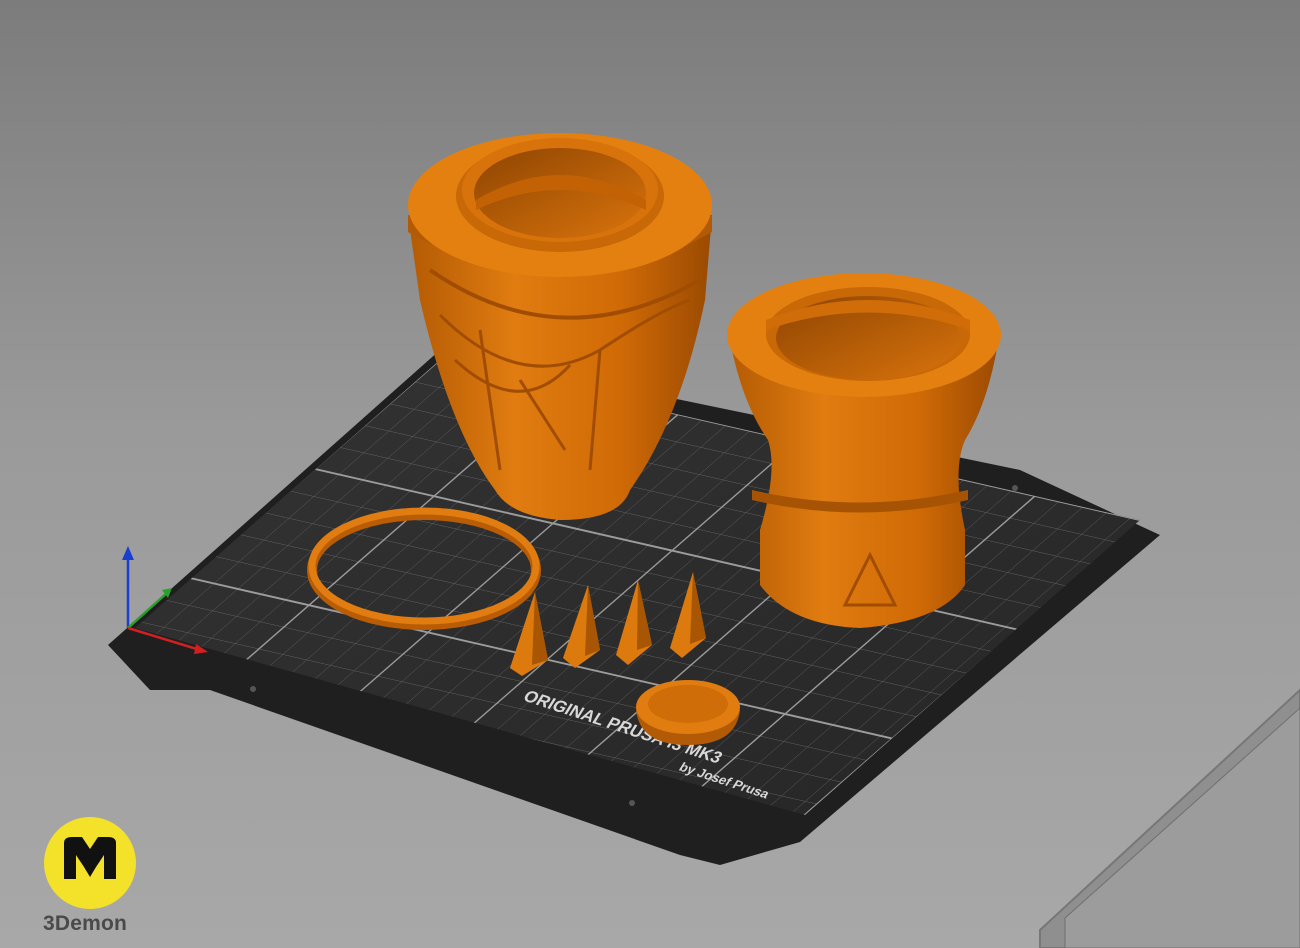 Image resolution: width=1300 pixels, height=948 pixels. What do you see at coordinates (1169, 818) in the screenshot?
I see `secondary-bed-corner` at bounding box center [1169, 818].